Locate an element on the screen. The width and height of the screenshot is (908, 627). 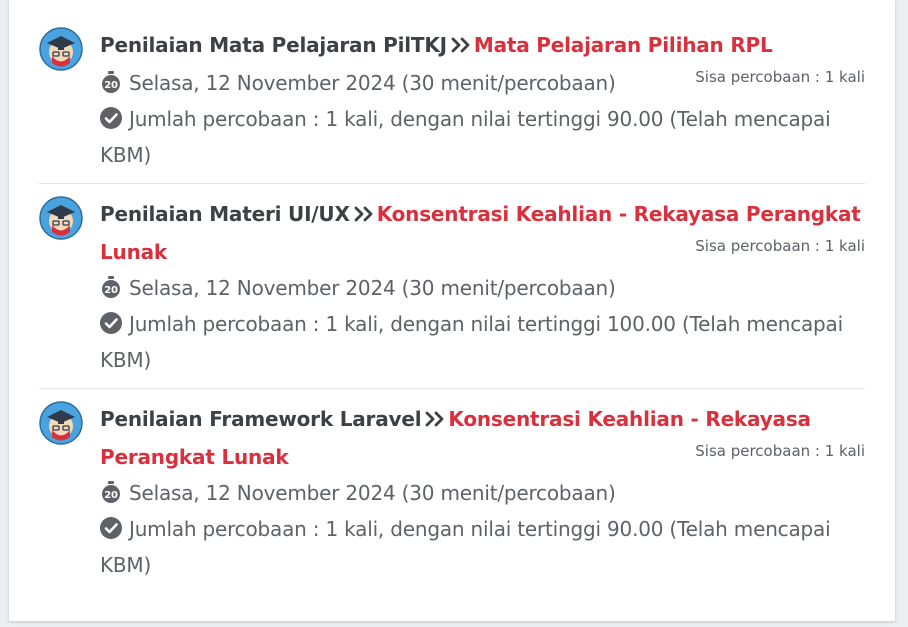
quiz-name: Penilaian Materi UI/UX is located at coordinates (225, 214).